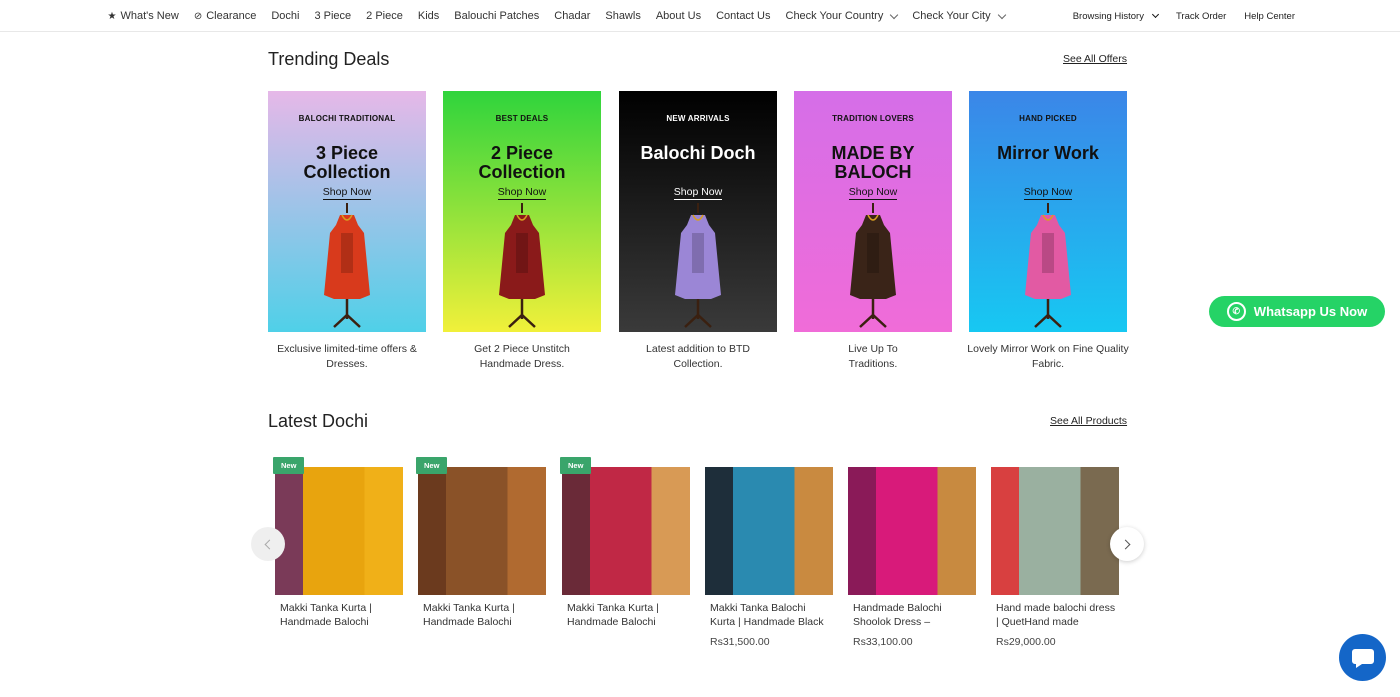 The width and height of the screenshot is (1400, 697). I want to click on nav-item-balouchi-patches: Balouchi Patches, so click(497, 16).